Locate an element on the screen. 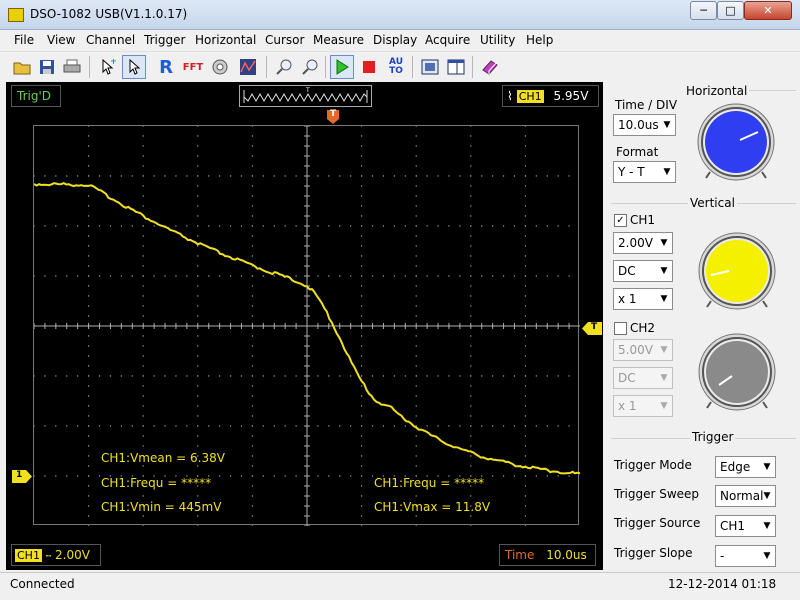 Image resolution: width=800 pixels, height=600 pixels. measurement-vmean: CH1:Vmean = 6.38V is located at coordinates (163, 458).